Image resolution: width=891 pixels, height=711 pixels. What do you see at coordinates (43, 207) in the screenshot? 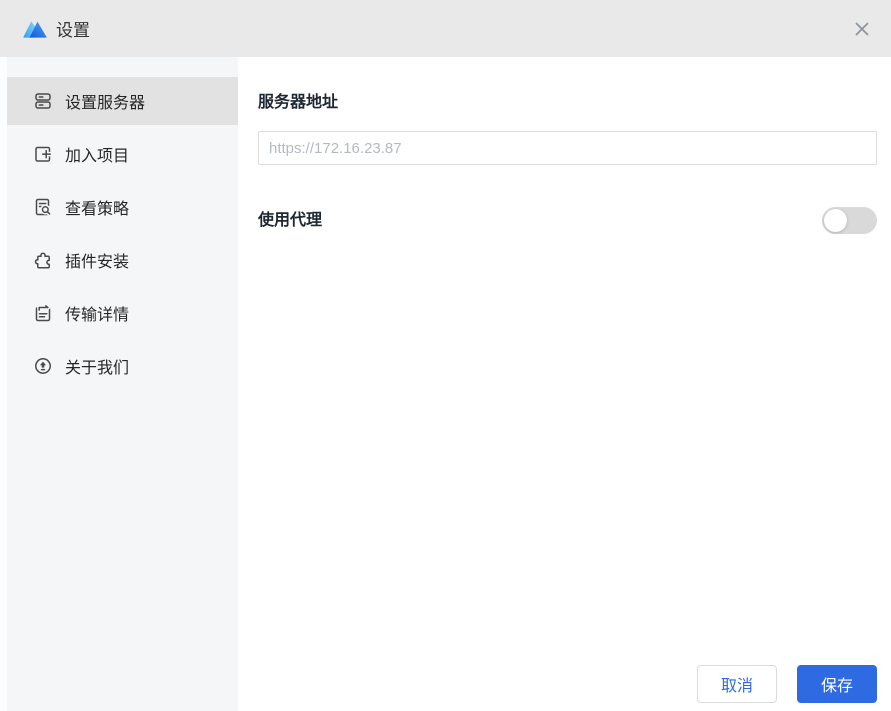
I see `view-policy-icon` at bounding box center [43, 207].